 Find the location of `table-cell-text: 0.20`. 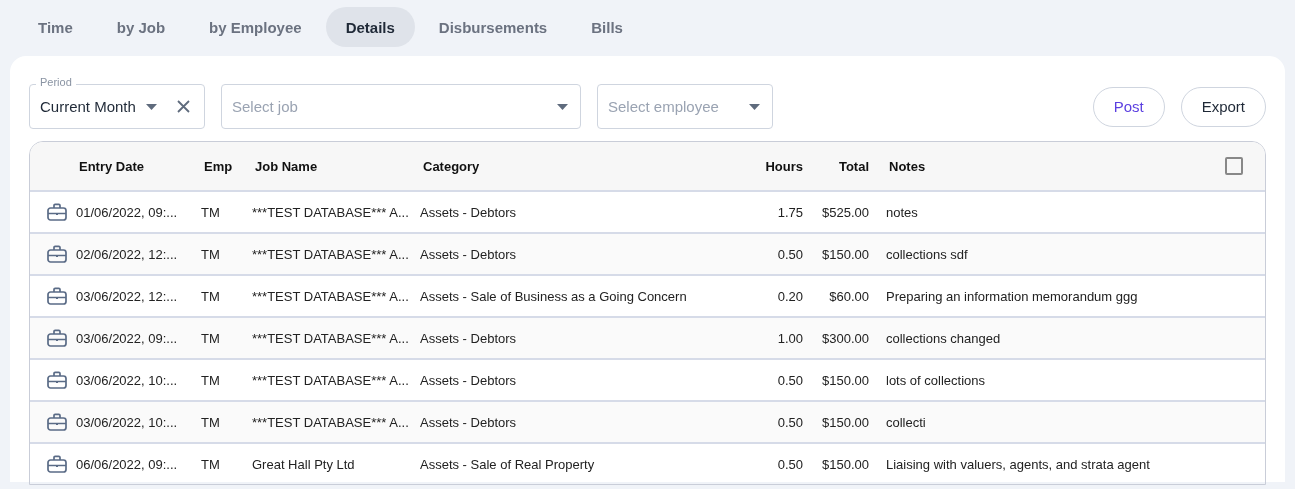

table-cell-text: 0.20 is located at coordinates (789, 296).